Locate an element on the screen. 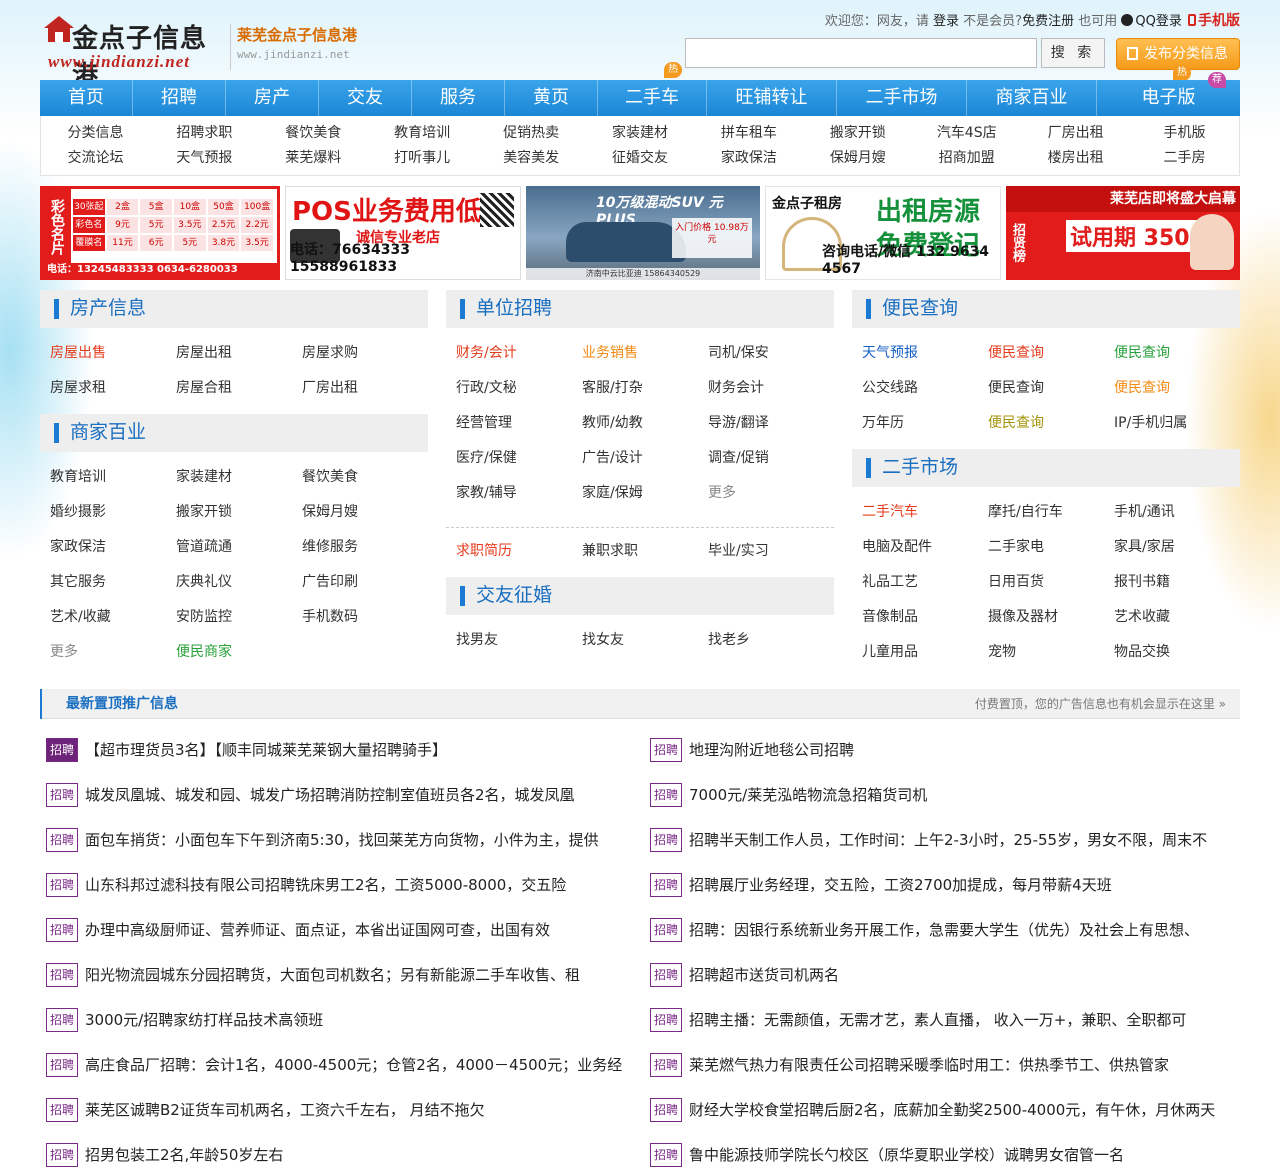  list-item: 招聘 莱芜燃气热力有限责任公司招聘采暖季临时用工：供热季节工、供热管家 is located at coordinates (945, 1064).